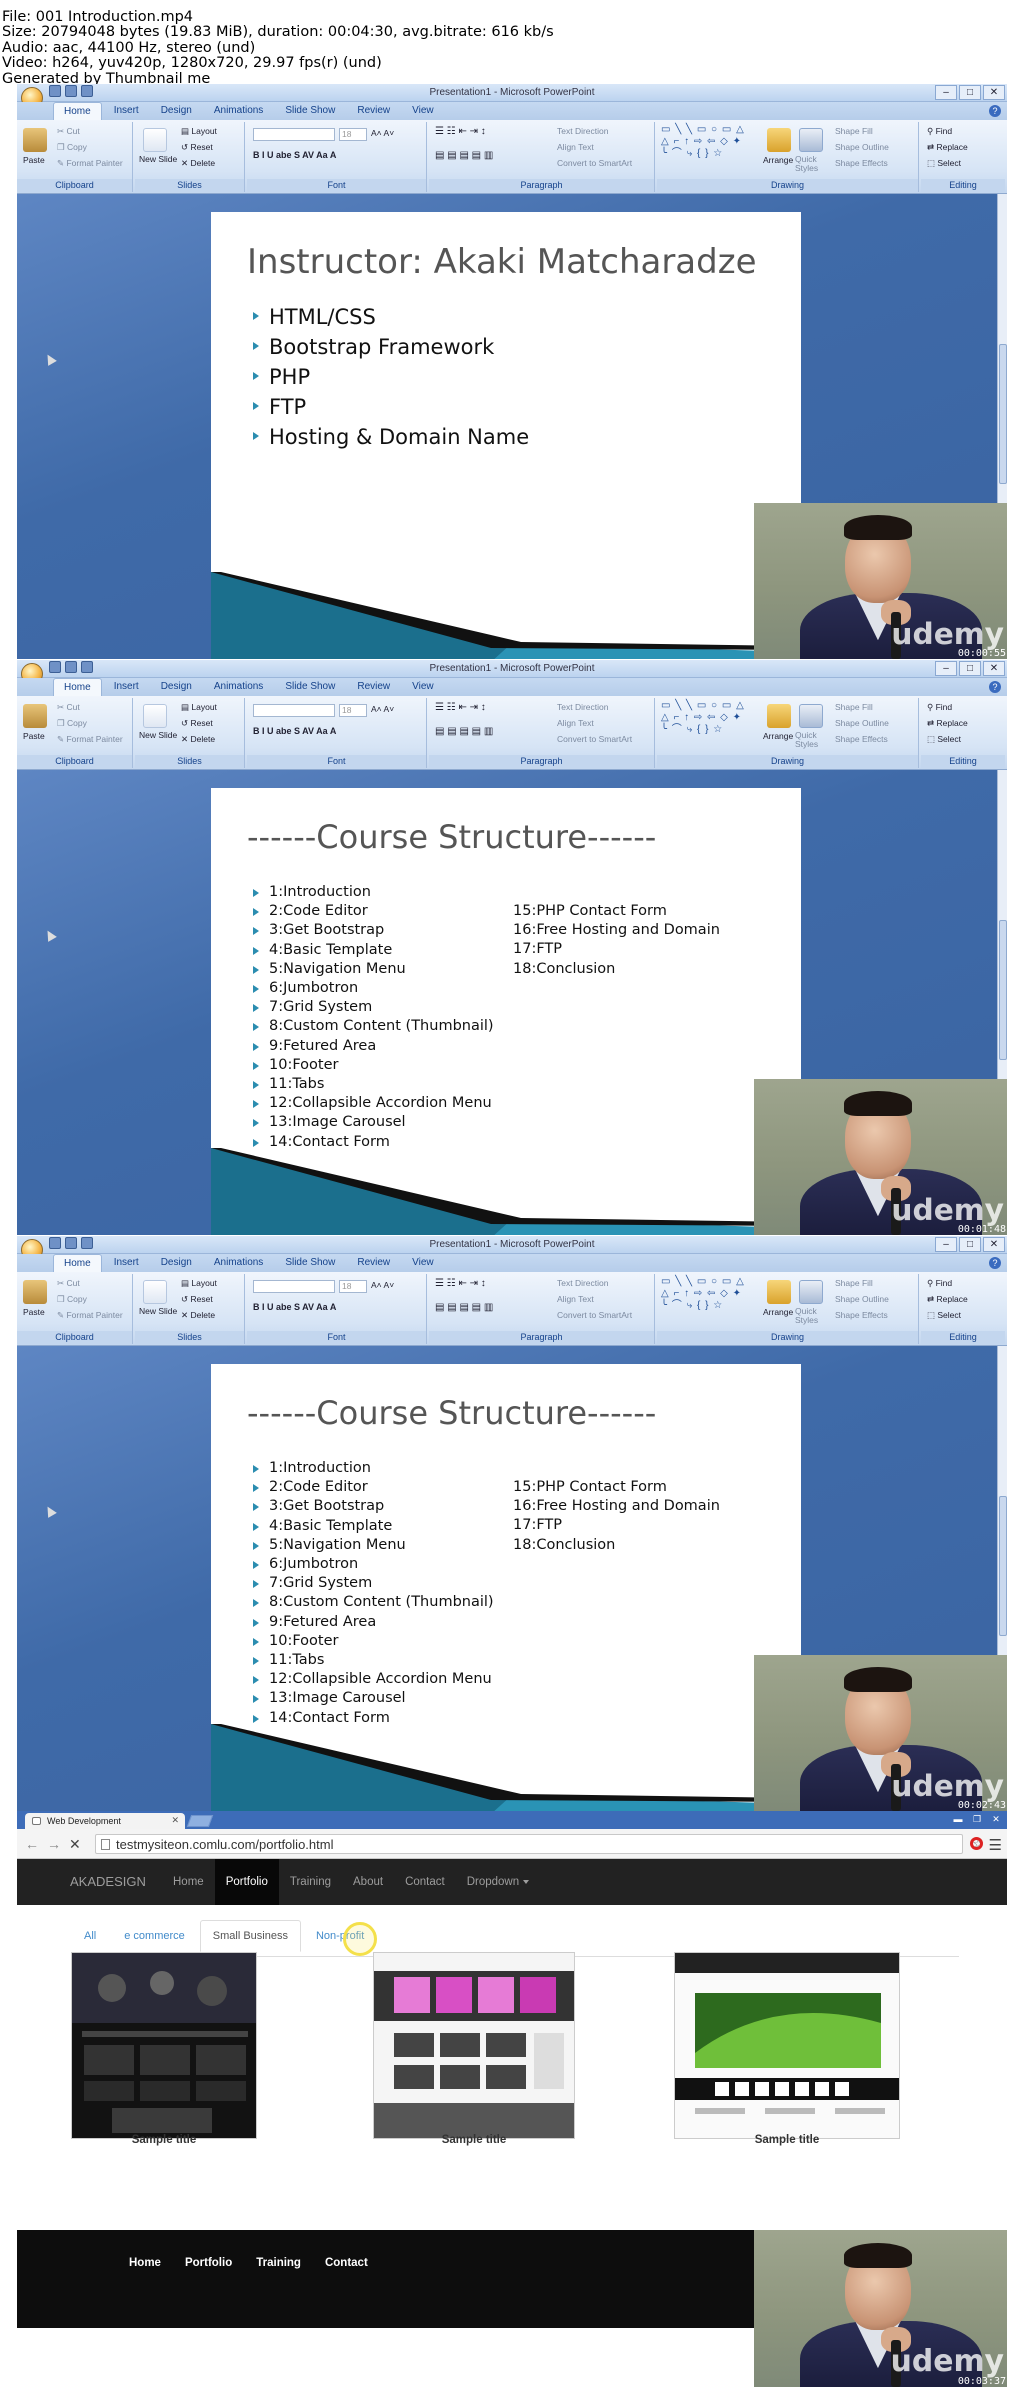 This screenshot has height=2387, width=1024. What do you see at coordinates (862, 723) in the screenshot?
I see `shape-outline-button: Shape Outline` at bounding box center [862, 723].